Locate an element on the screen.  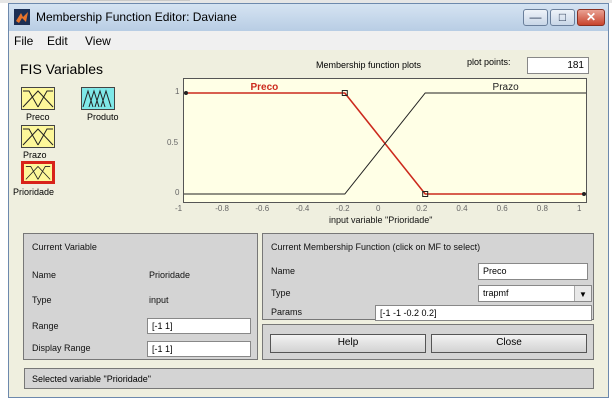
mf-label-preco: Preco is located at coordinates (265, 87).